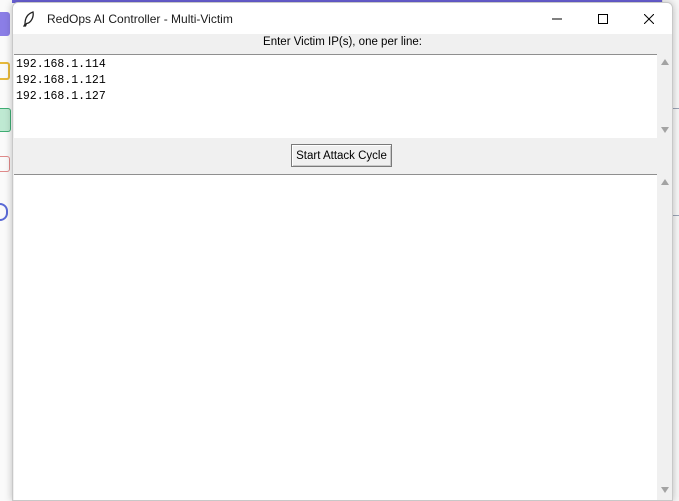  Describe the element at coordinates (665, 337) in the screenshot. I see `output-scrollbar` at that location.